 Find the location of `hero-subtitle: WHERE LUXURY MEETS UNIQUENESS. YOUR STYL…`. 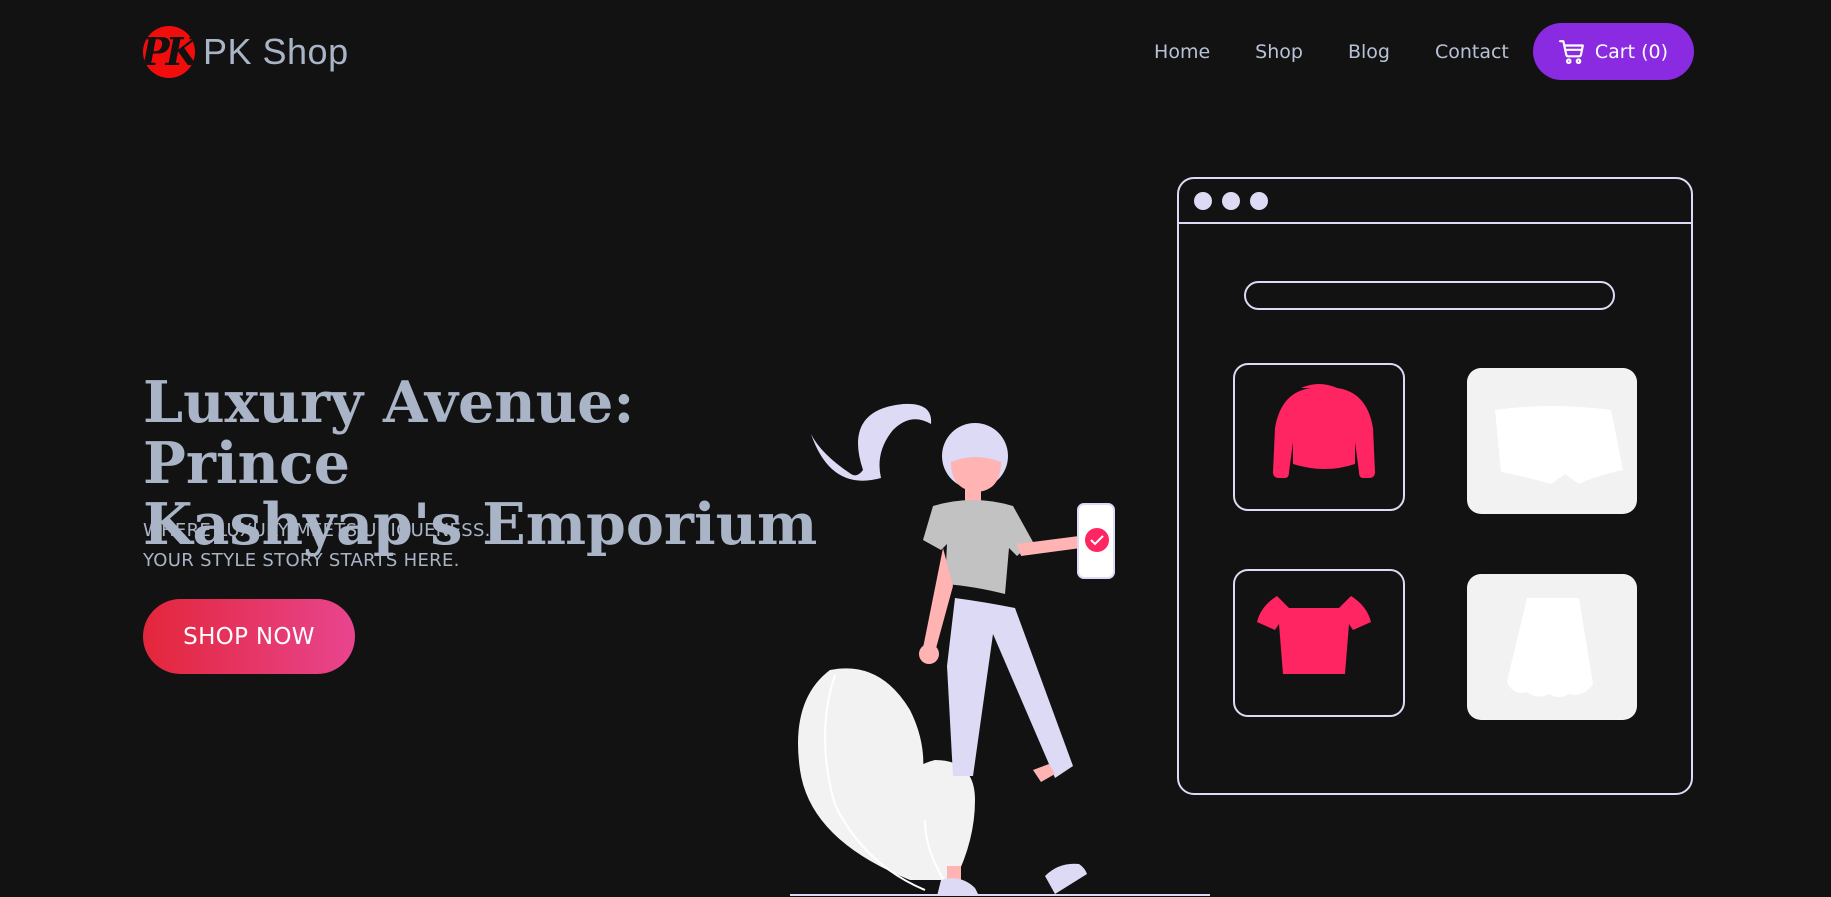

hero-subtitle: WHERE LUXURY MEETS UNIQUENESS. YOUR STYL… is located at coordinates (393, 546).